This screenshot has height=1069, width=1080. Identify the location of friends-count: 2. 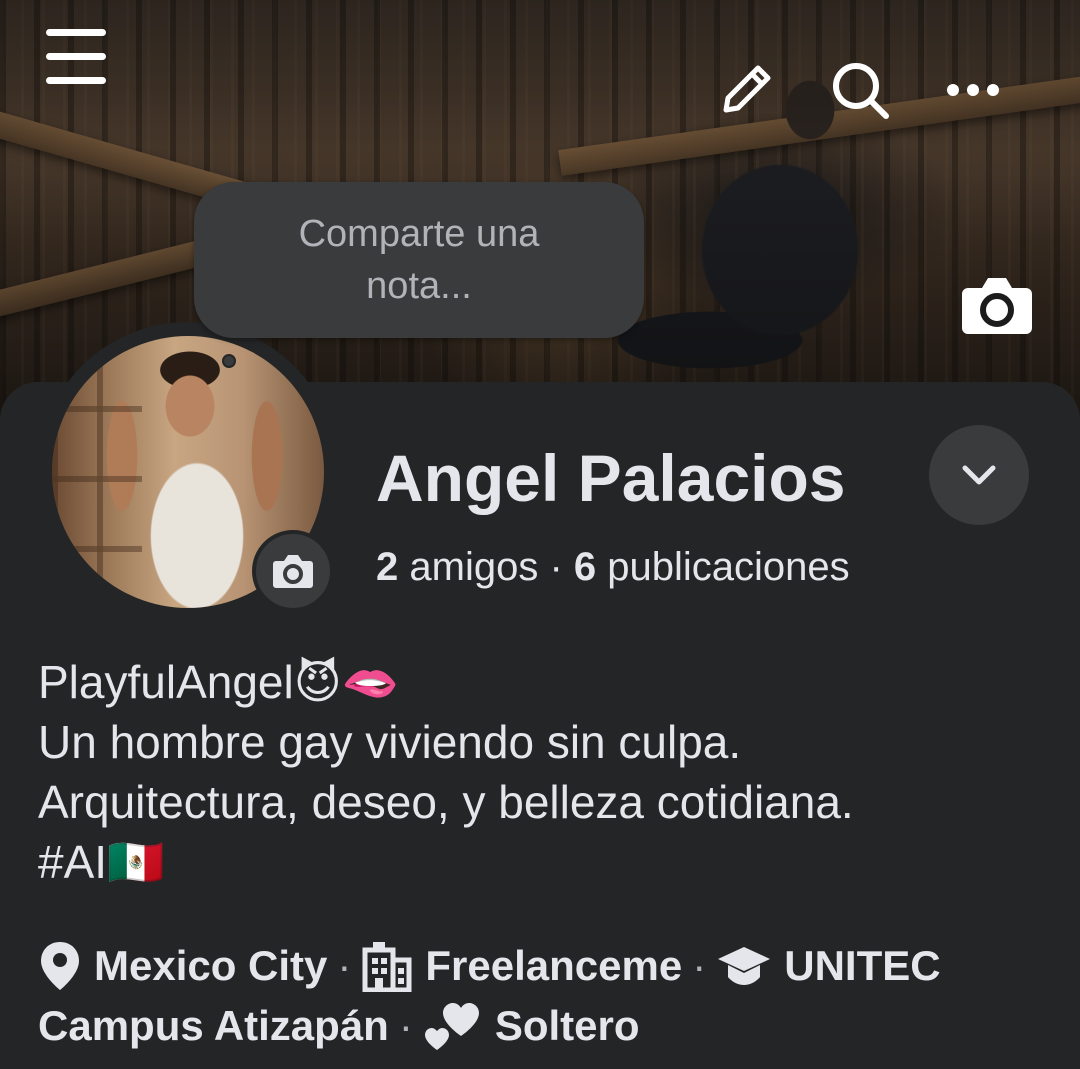
(387, 567).